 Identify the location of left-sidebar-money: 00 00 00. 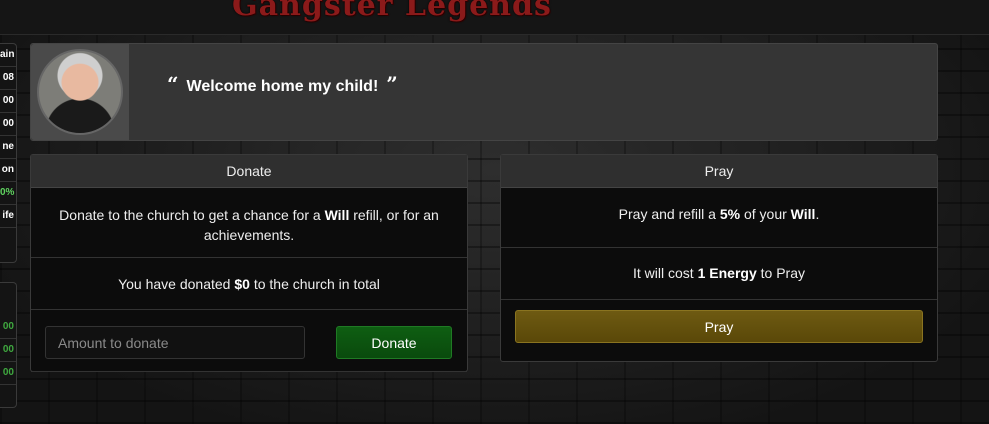
(8, 345).